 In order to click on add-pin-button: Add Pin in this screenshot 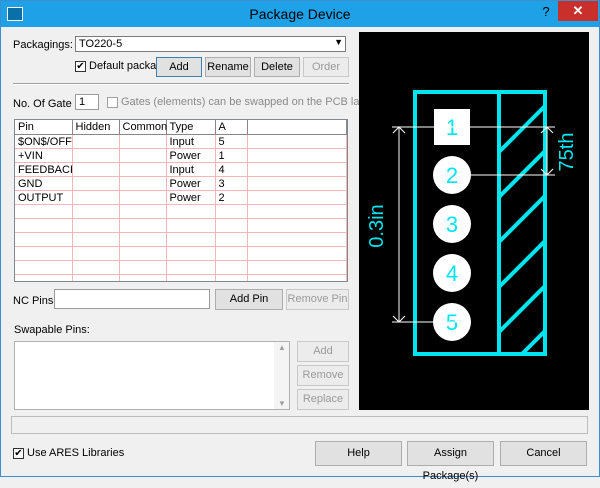, I will do `click(249, 299)`.